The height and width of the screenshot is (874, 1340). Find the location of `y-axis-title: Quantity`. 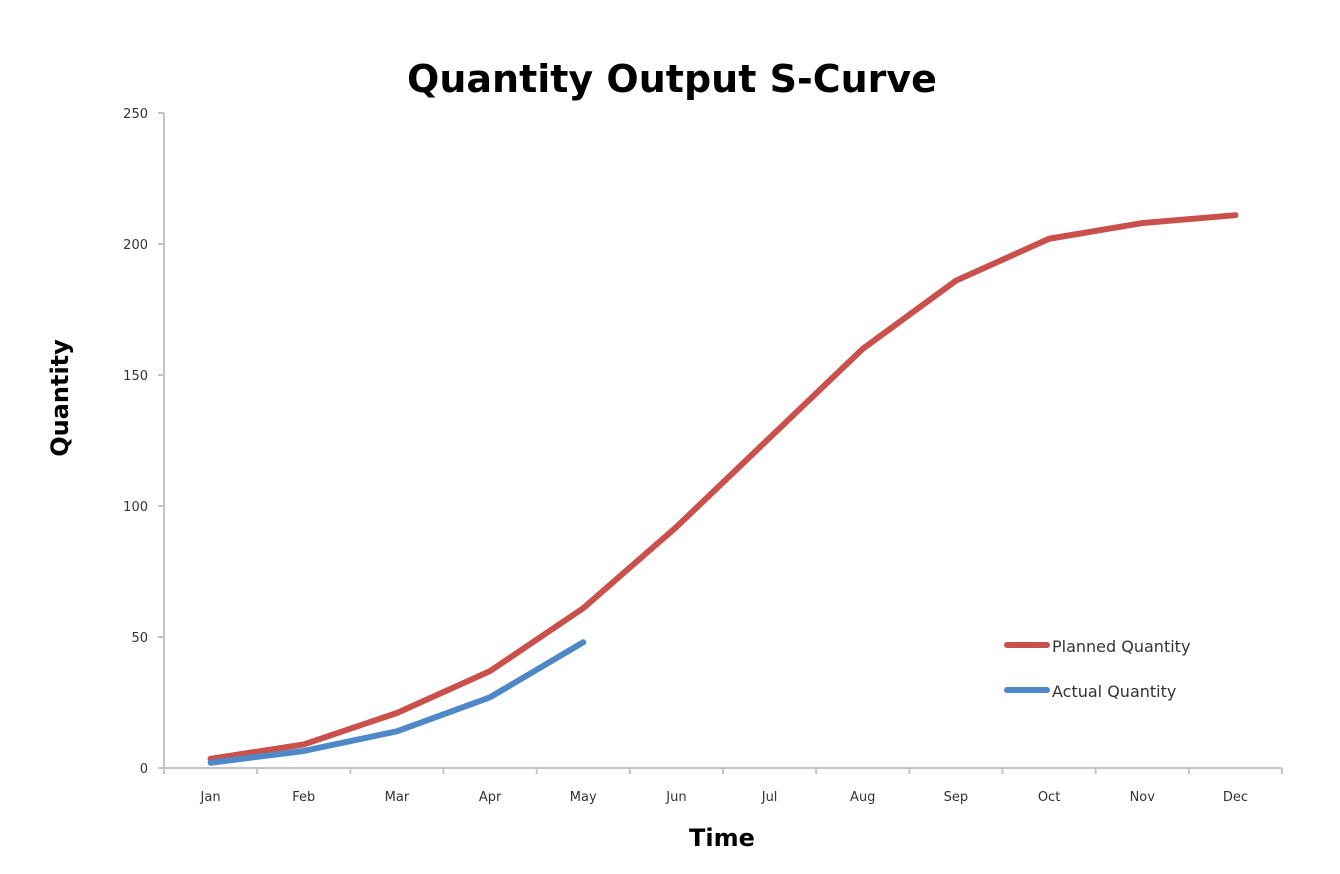

y-axis-title: Quantity is located at coordinates (60, 398).